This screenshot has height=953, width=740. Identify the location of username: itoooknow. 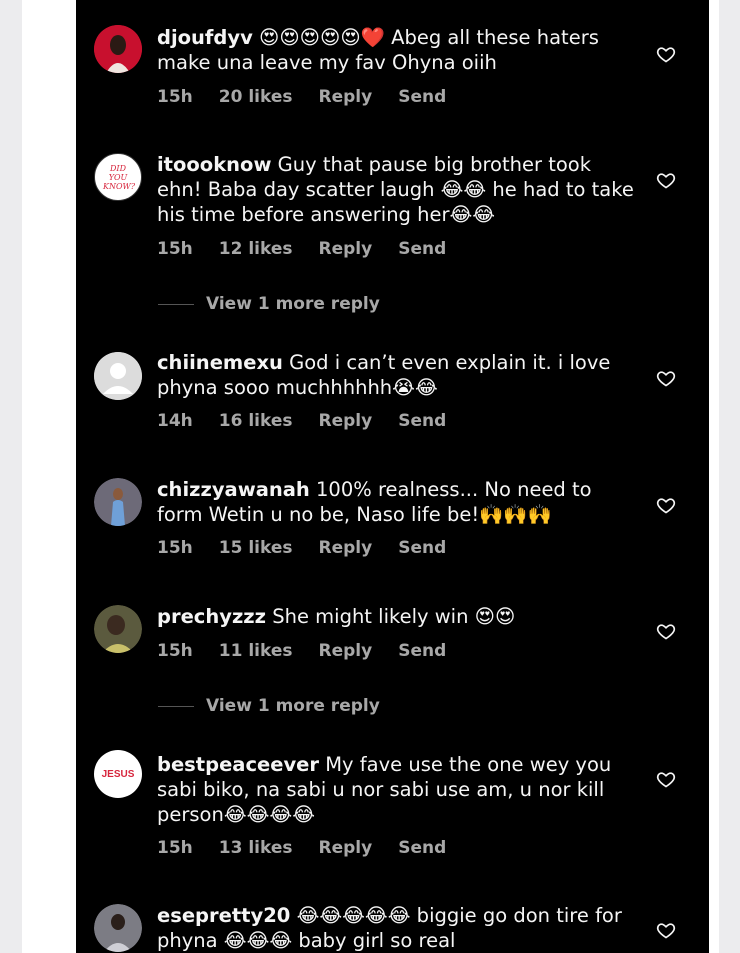
(214, 164).